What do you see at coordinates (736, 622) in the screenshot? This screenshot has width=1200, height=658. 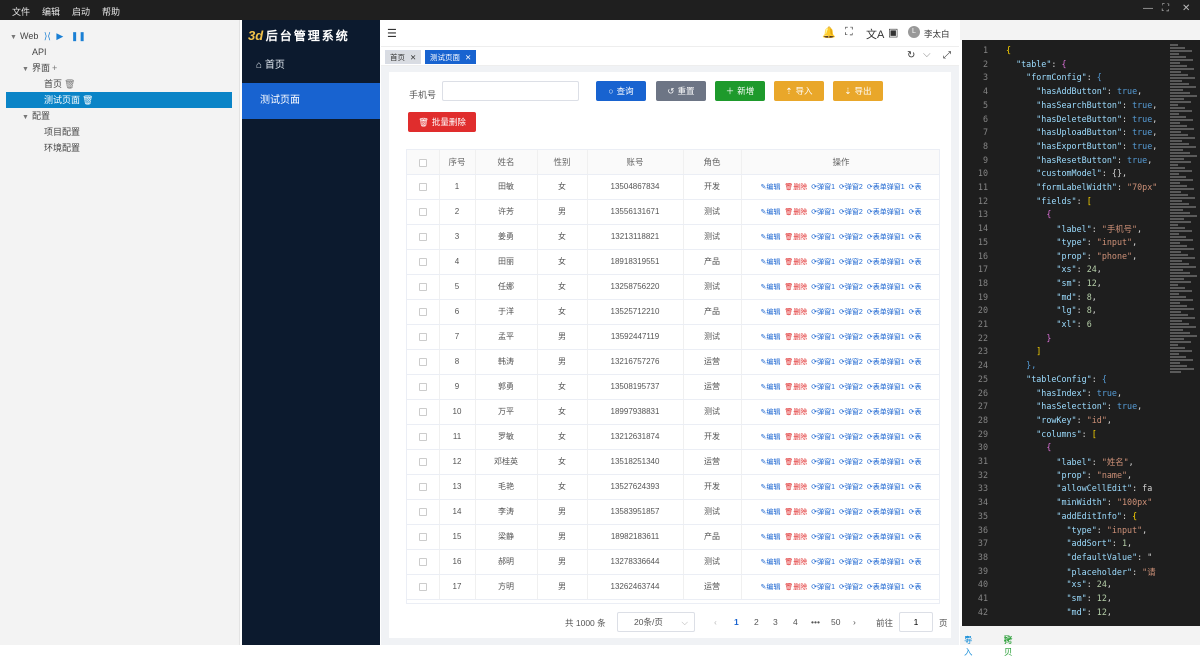 I see `page-1: 1` at bounding box center [736, 622].